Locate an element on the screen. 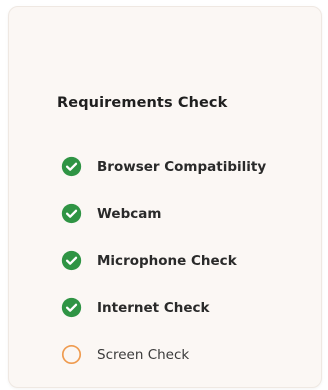  requirement-internet-check: Internet Check is located at coordinates (163, 307).